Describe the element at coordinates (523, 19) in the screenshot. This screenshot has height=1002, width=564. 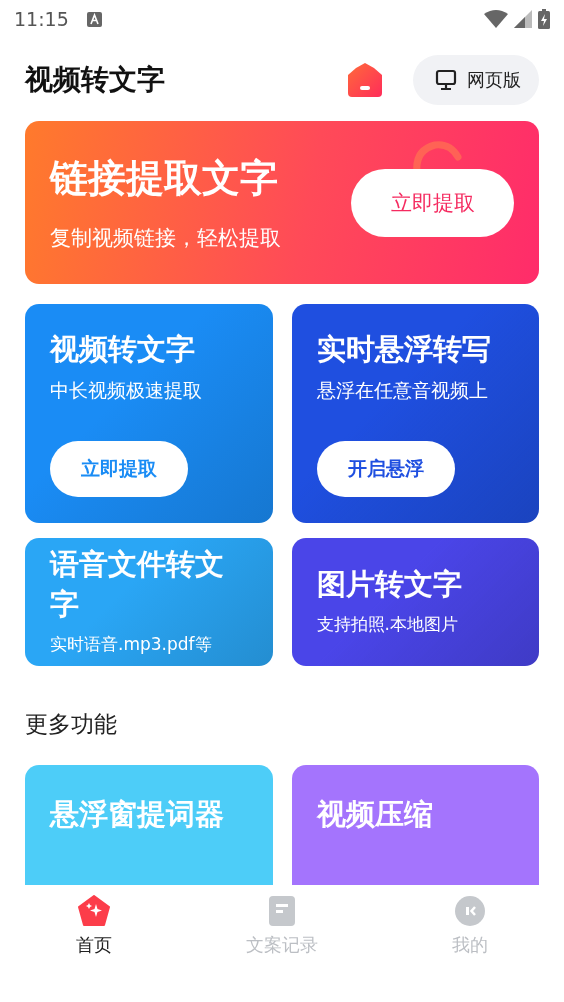
I see `signal-icon` at that location.